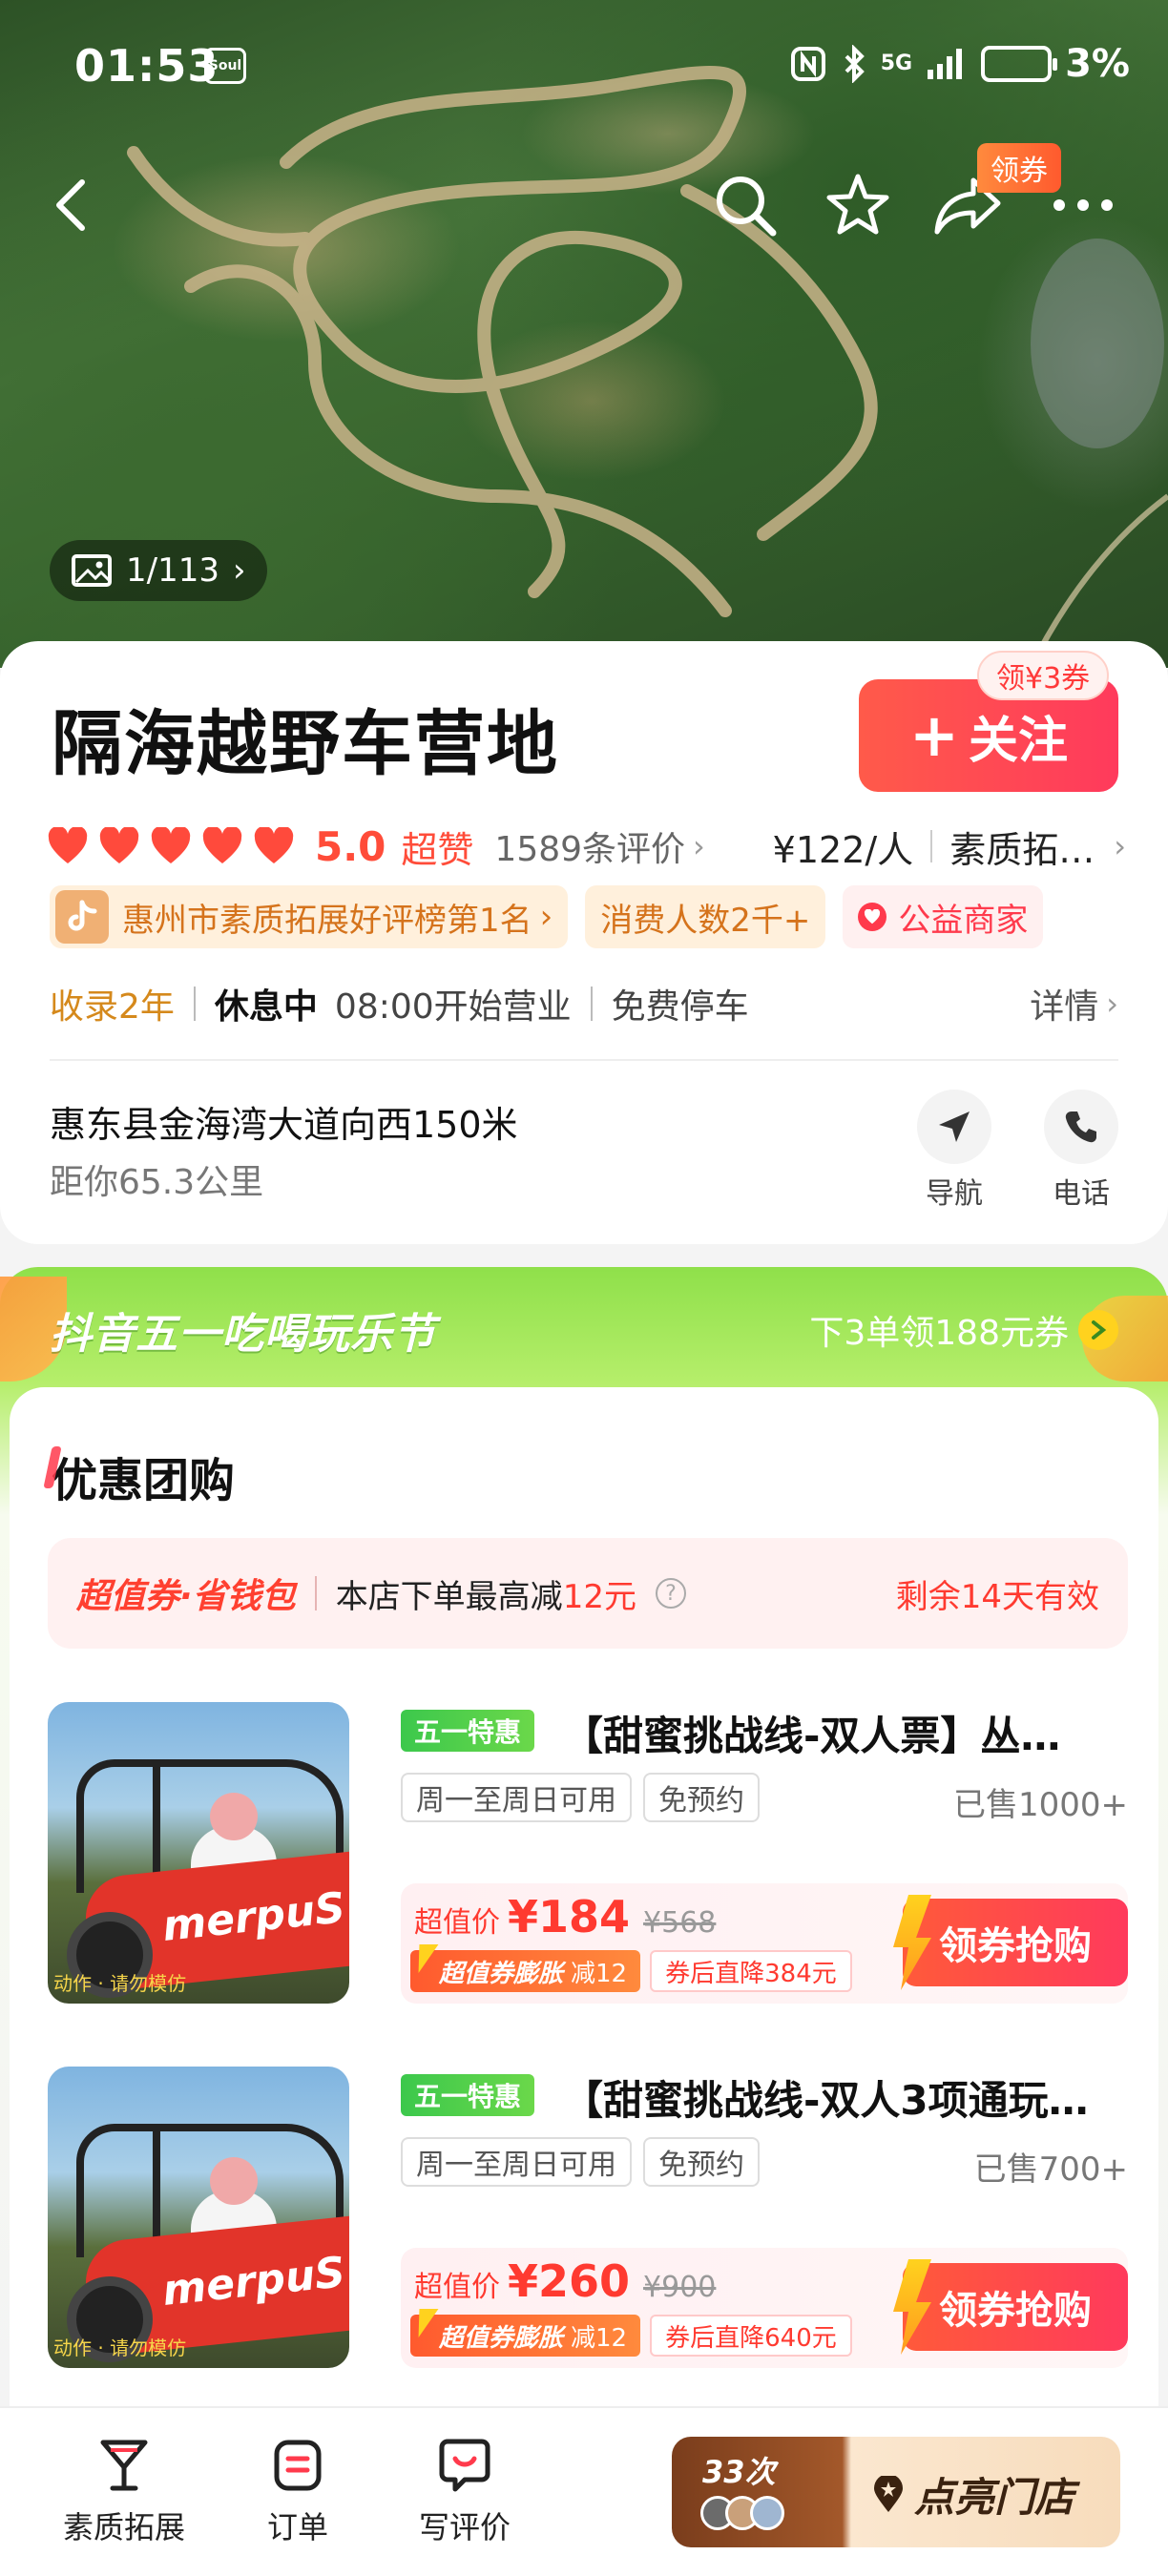  What do you see at coordinates (449, 1596) in the screenshot?
I see `saver-text: 本店下单最高减` at bounding box center [449, 1596].